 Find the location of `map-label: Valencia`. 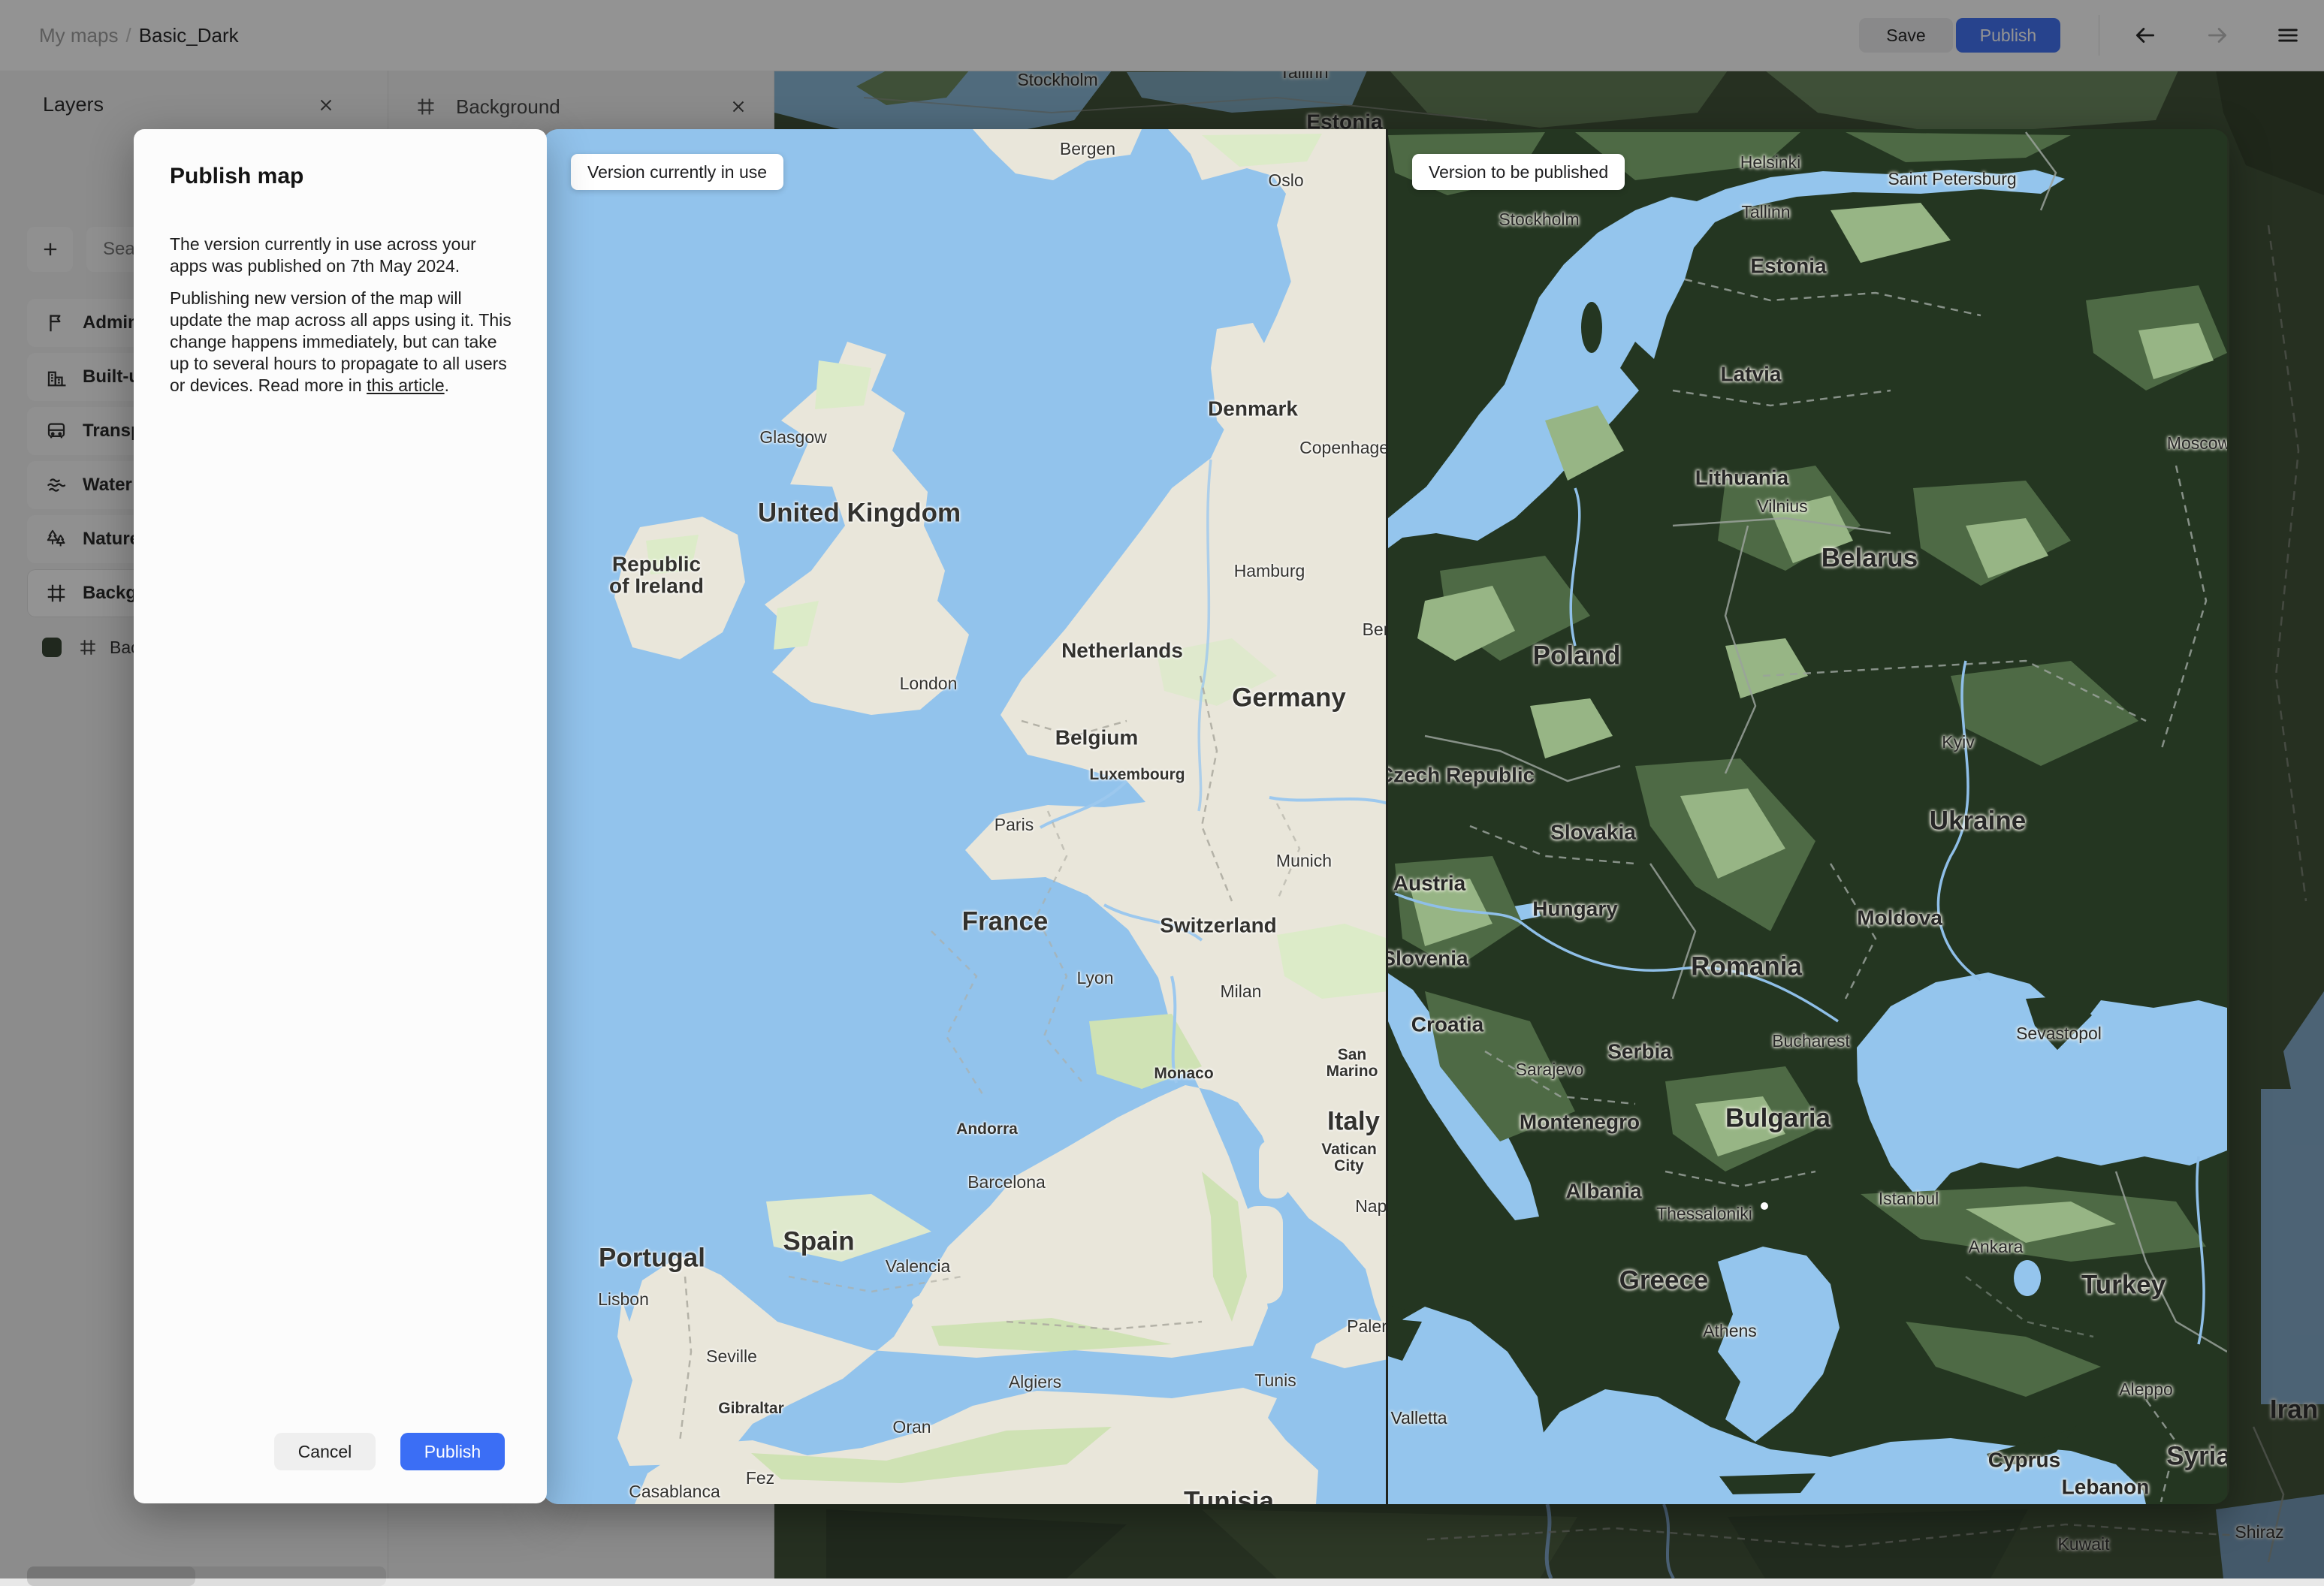

map-label: Valencia is located at coordinates (918, 1266).